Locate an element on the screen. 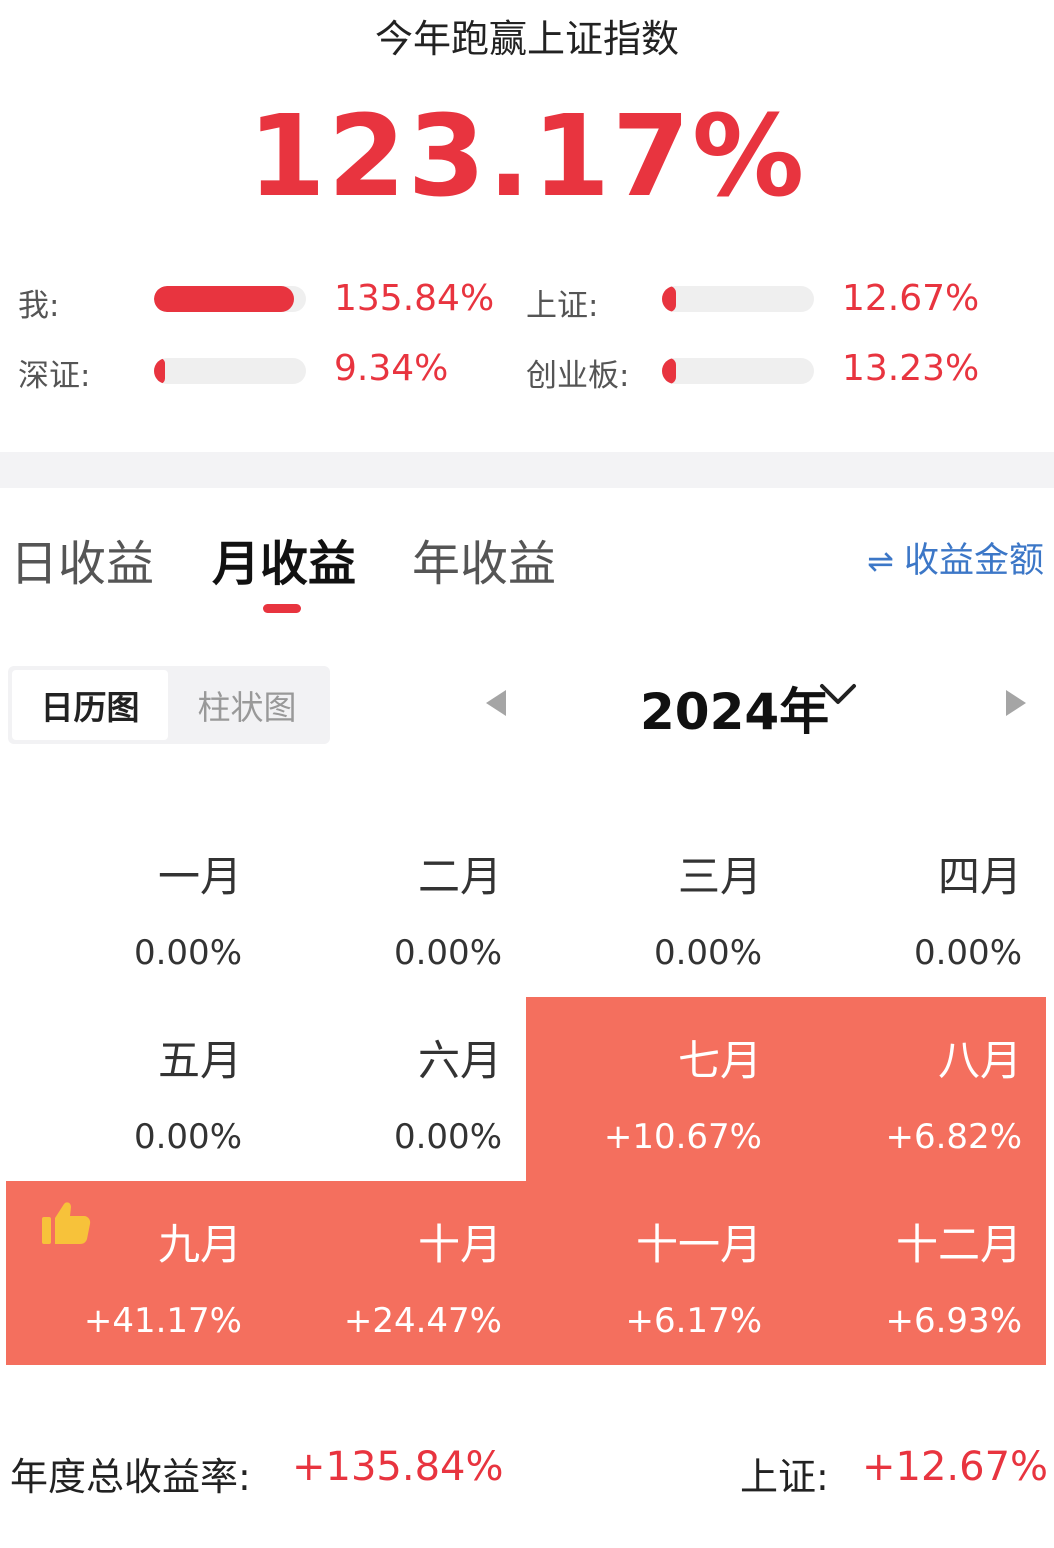 Image resolution: width=1054 pixels, height=1548 pixels. comparison-bar-szse is located at coordinates (230, 371).